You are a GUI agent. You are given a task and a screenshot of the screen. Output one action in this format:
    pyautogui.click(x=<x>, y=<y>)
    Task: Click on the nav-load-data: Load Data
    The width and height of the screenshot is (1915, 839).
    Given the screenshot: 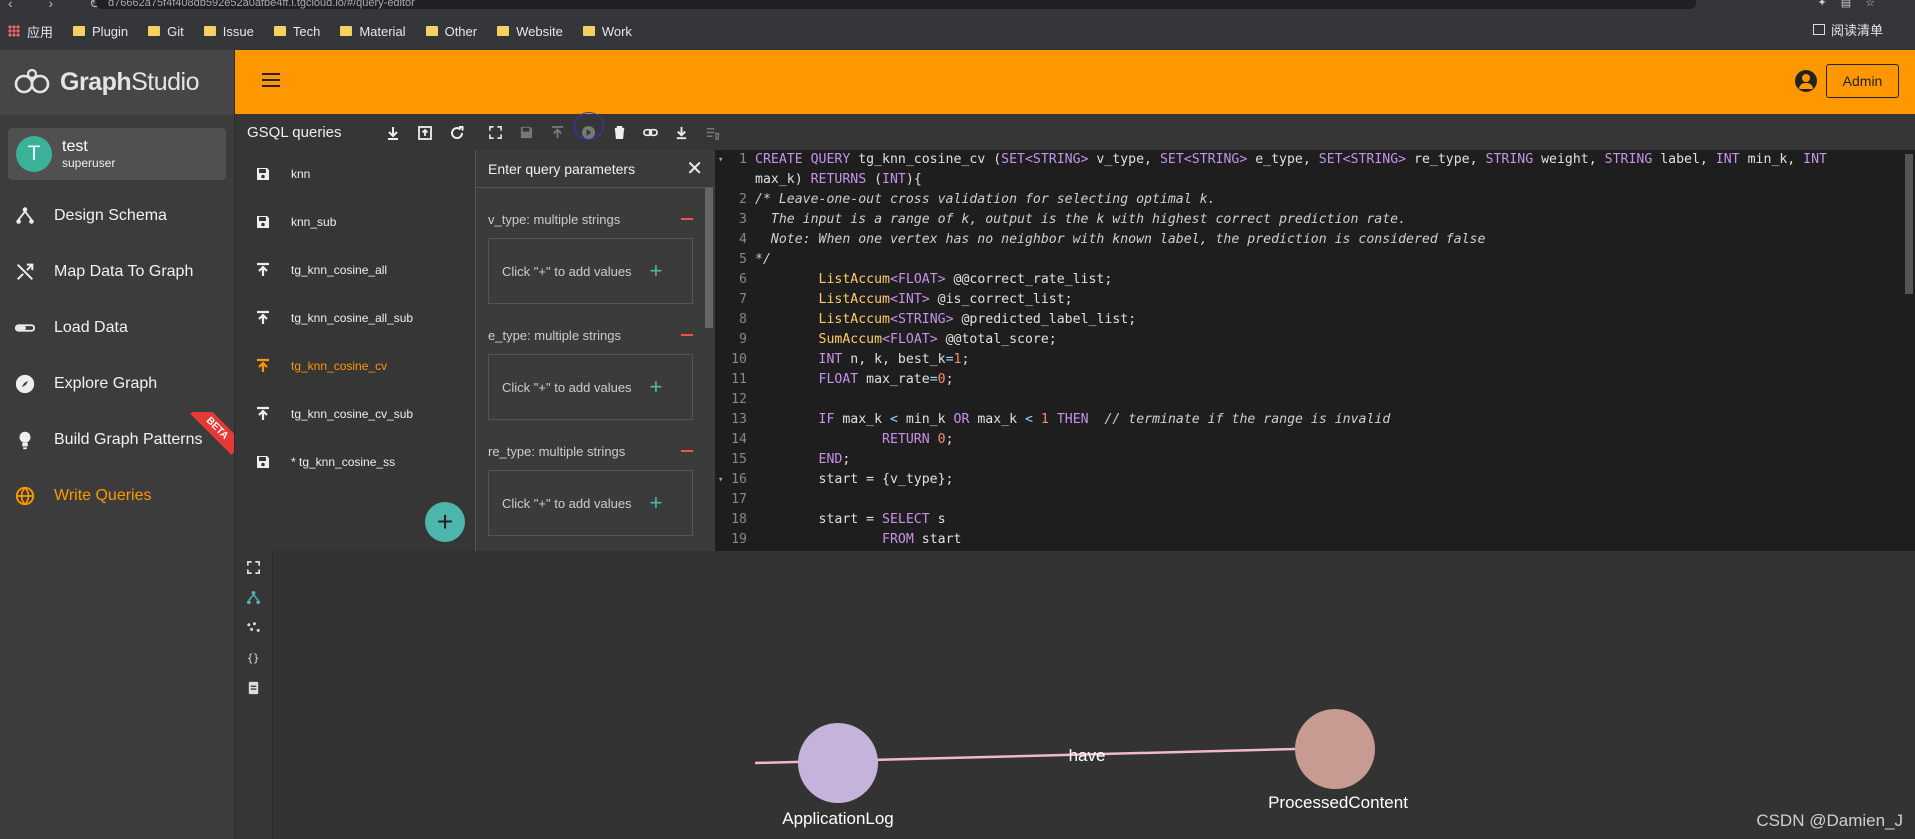 What is the action you would take?
    pyautogui.click(x=117, y=328)
    